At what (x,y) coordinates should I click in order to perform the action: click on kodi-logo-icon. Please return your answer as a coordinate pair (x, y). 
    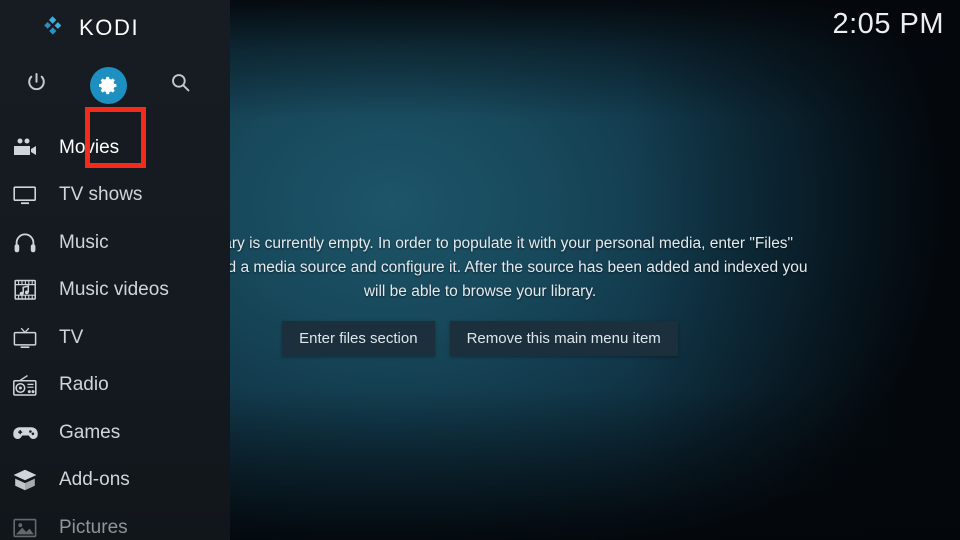
    Looking at the image, I should click on (56, 28).